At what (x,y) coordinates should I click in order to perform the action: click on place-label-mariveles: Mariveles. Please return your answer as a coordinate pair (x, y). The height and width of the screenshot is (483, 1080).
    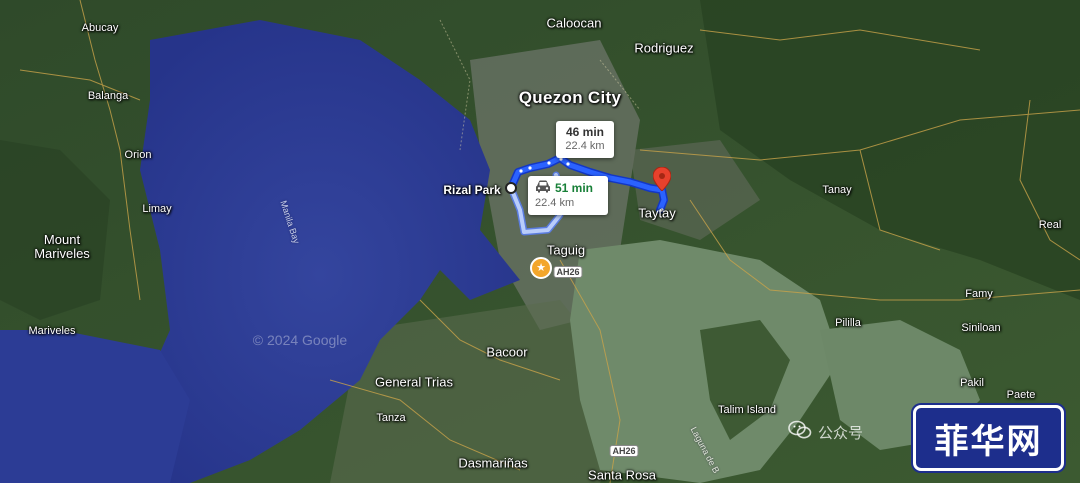
    Looking at the image, I should click on (52, 331).